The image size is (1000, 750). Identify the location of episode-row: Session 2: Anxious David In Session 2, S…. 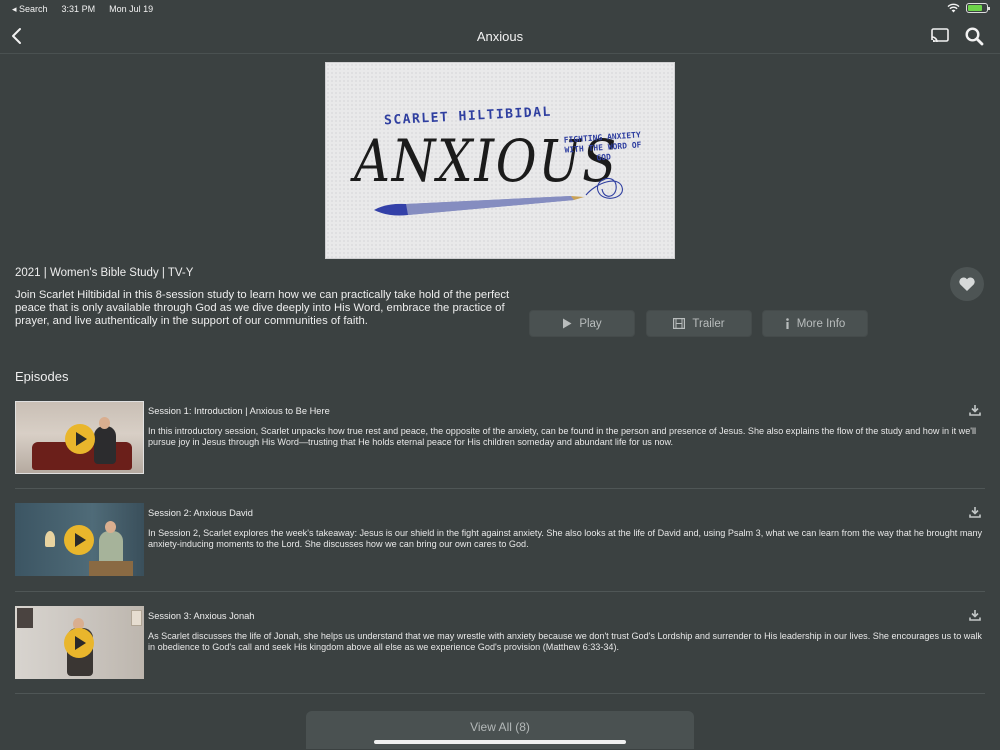
(500, 547).